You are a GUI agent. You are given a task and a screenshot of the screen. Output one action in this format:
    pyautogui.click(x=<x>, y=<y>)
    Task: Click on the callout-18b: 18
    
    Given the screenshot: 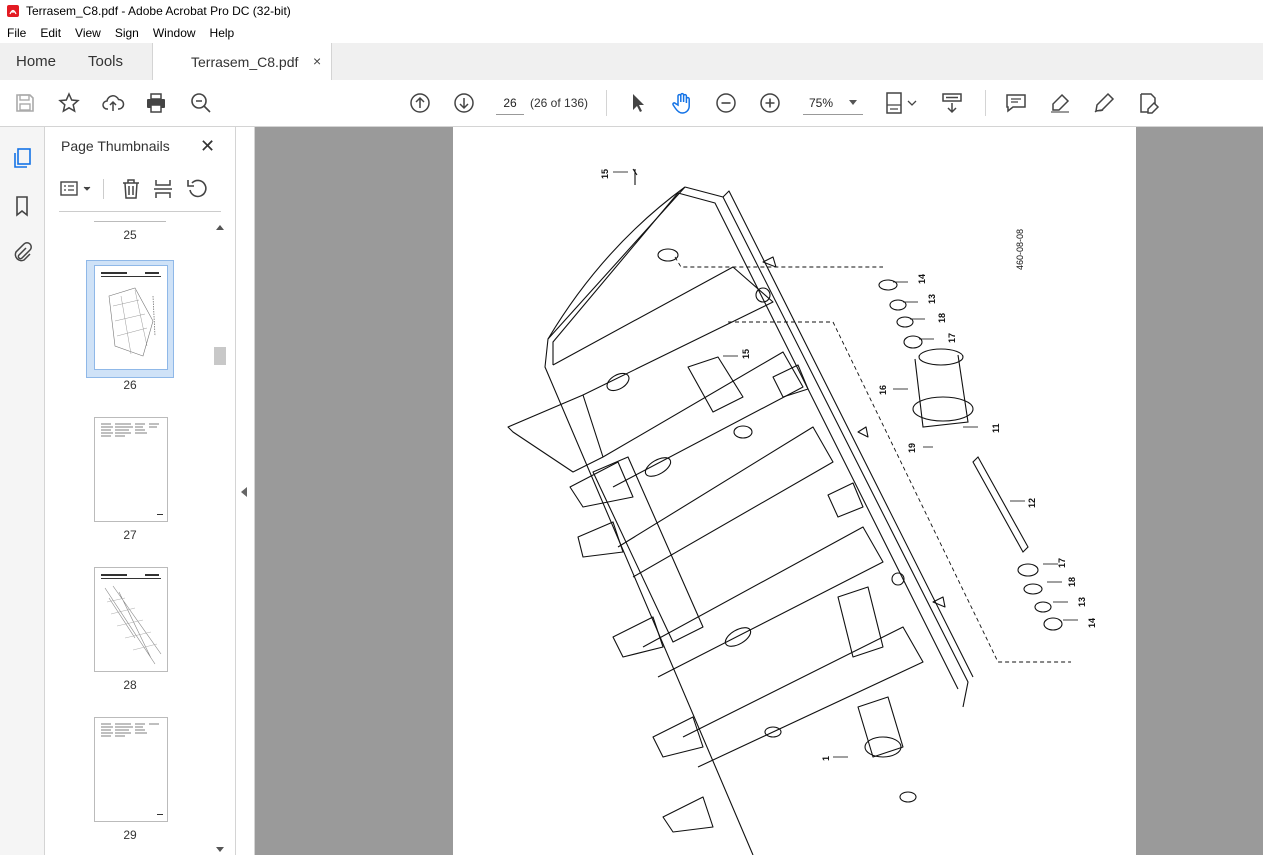 What is the action you would take?
    pyautogui.click(x=1072, y=582)
    